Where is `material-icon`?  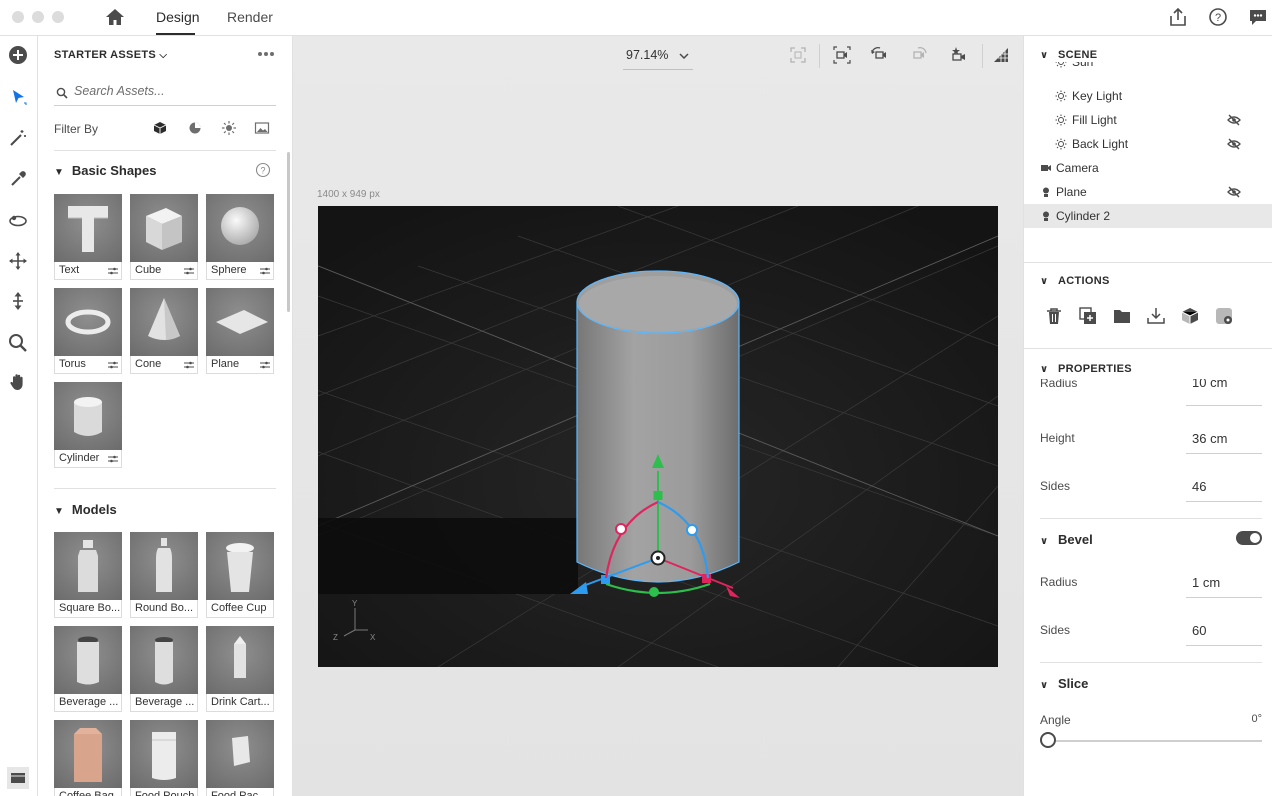
material-icon is located at coordinates (1224, 316).